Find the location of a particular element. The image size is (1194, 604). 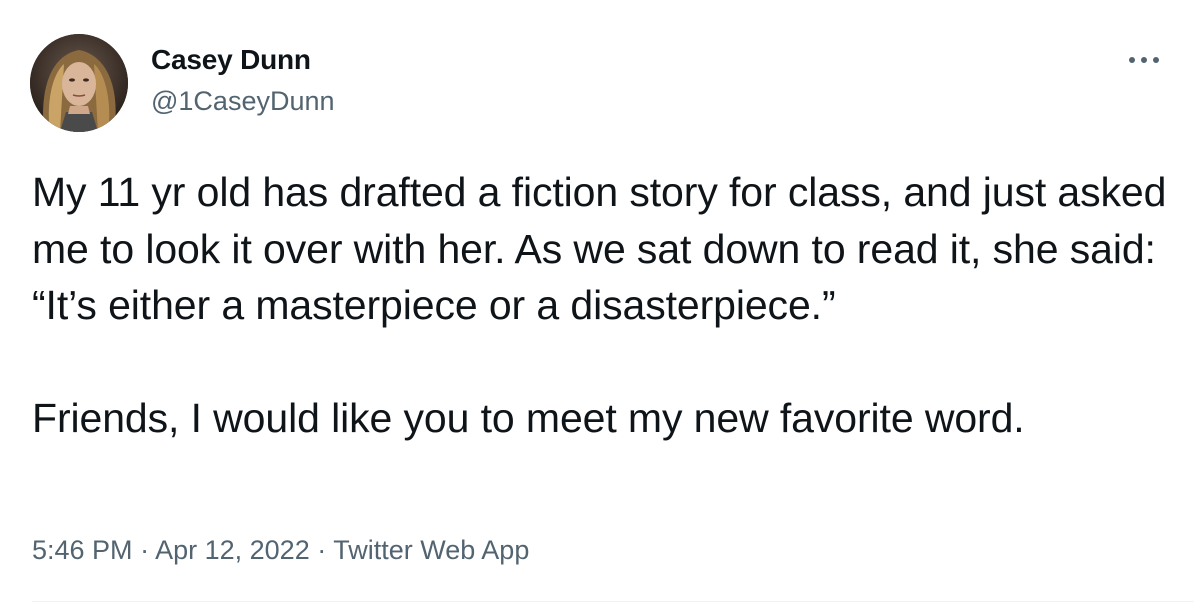

ellipsis-icon is located at coordinates (1144, 60).